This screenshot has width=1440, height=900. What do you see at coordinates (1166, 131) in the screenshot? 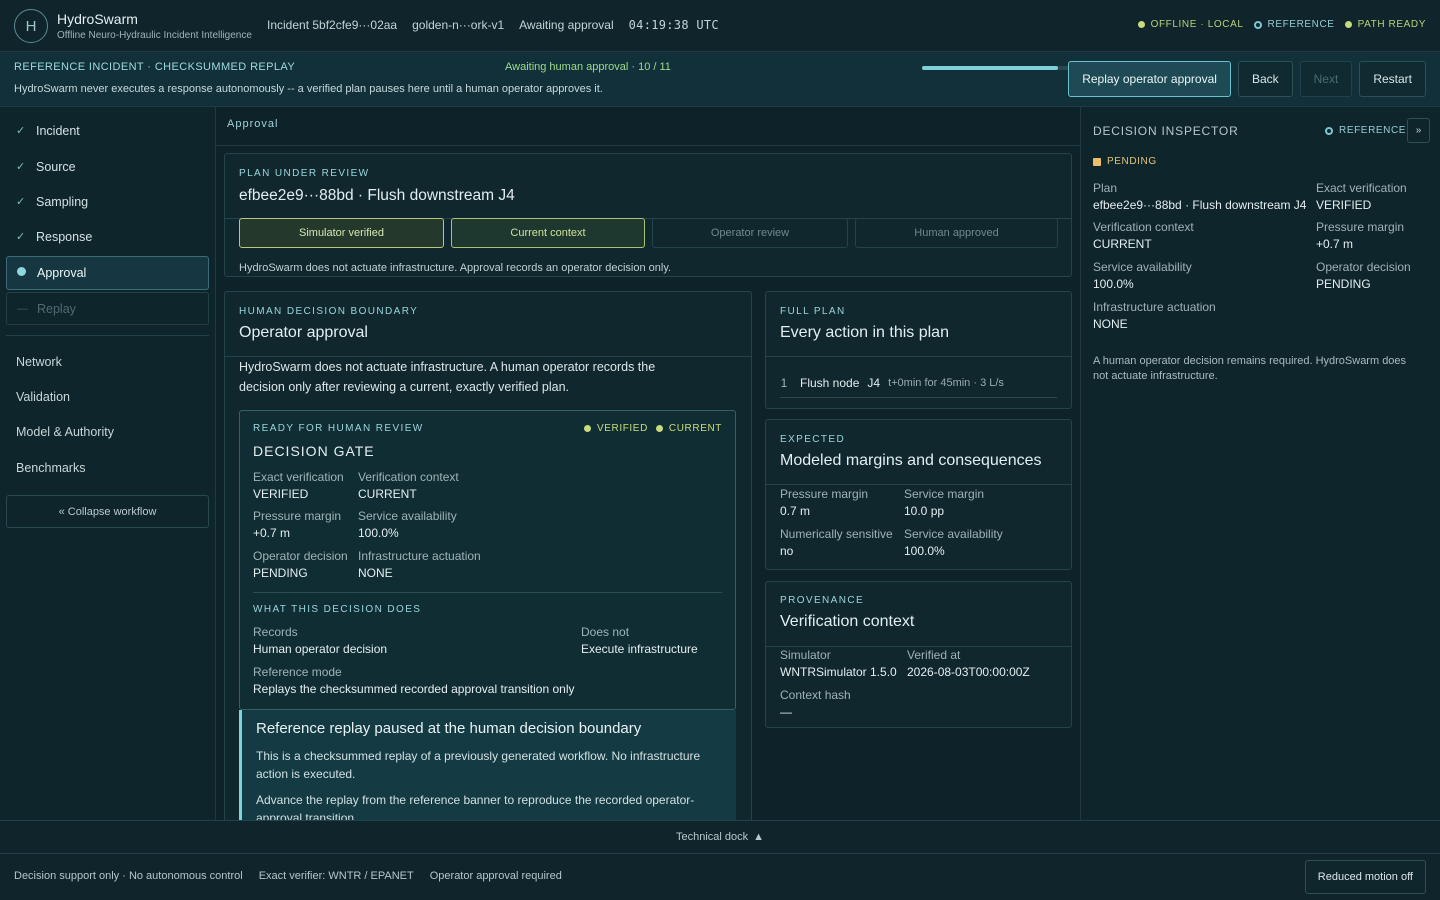
I see `inspector-title: DECISION INSPECTOR` at bounding box center [1166, 131].